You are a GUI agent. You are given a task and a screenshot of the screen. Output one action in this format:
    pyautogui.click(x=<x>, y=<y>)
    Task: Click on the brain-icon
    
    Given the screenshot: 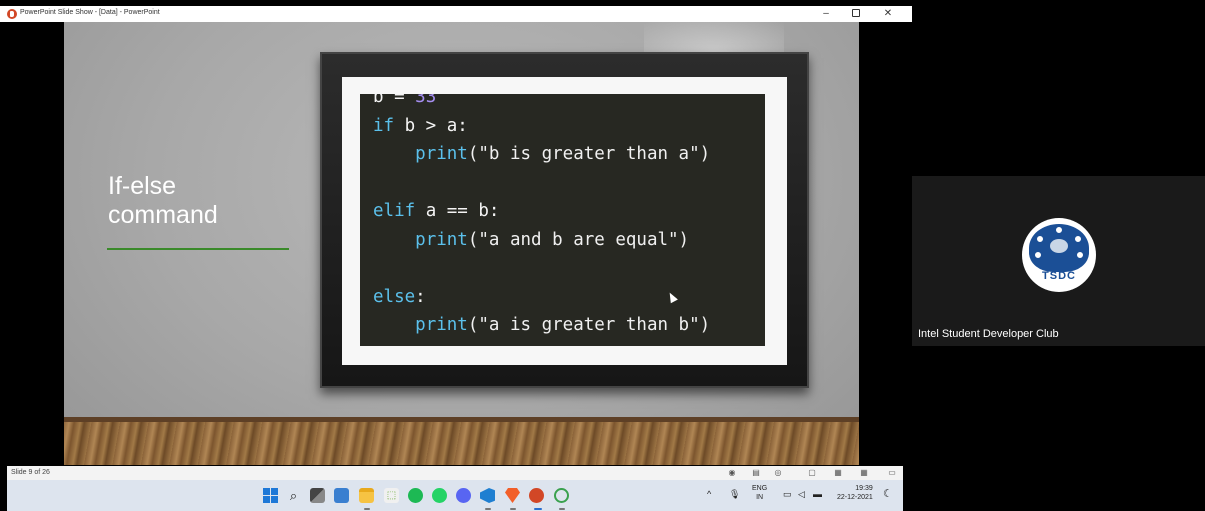 What is the action you would take?
    pyautogui.click(x=1059, y=246)
    